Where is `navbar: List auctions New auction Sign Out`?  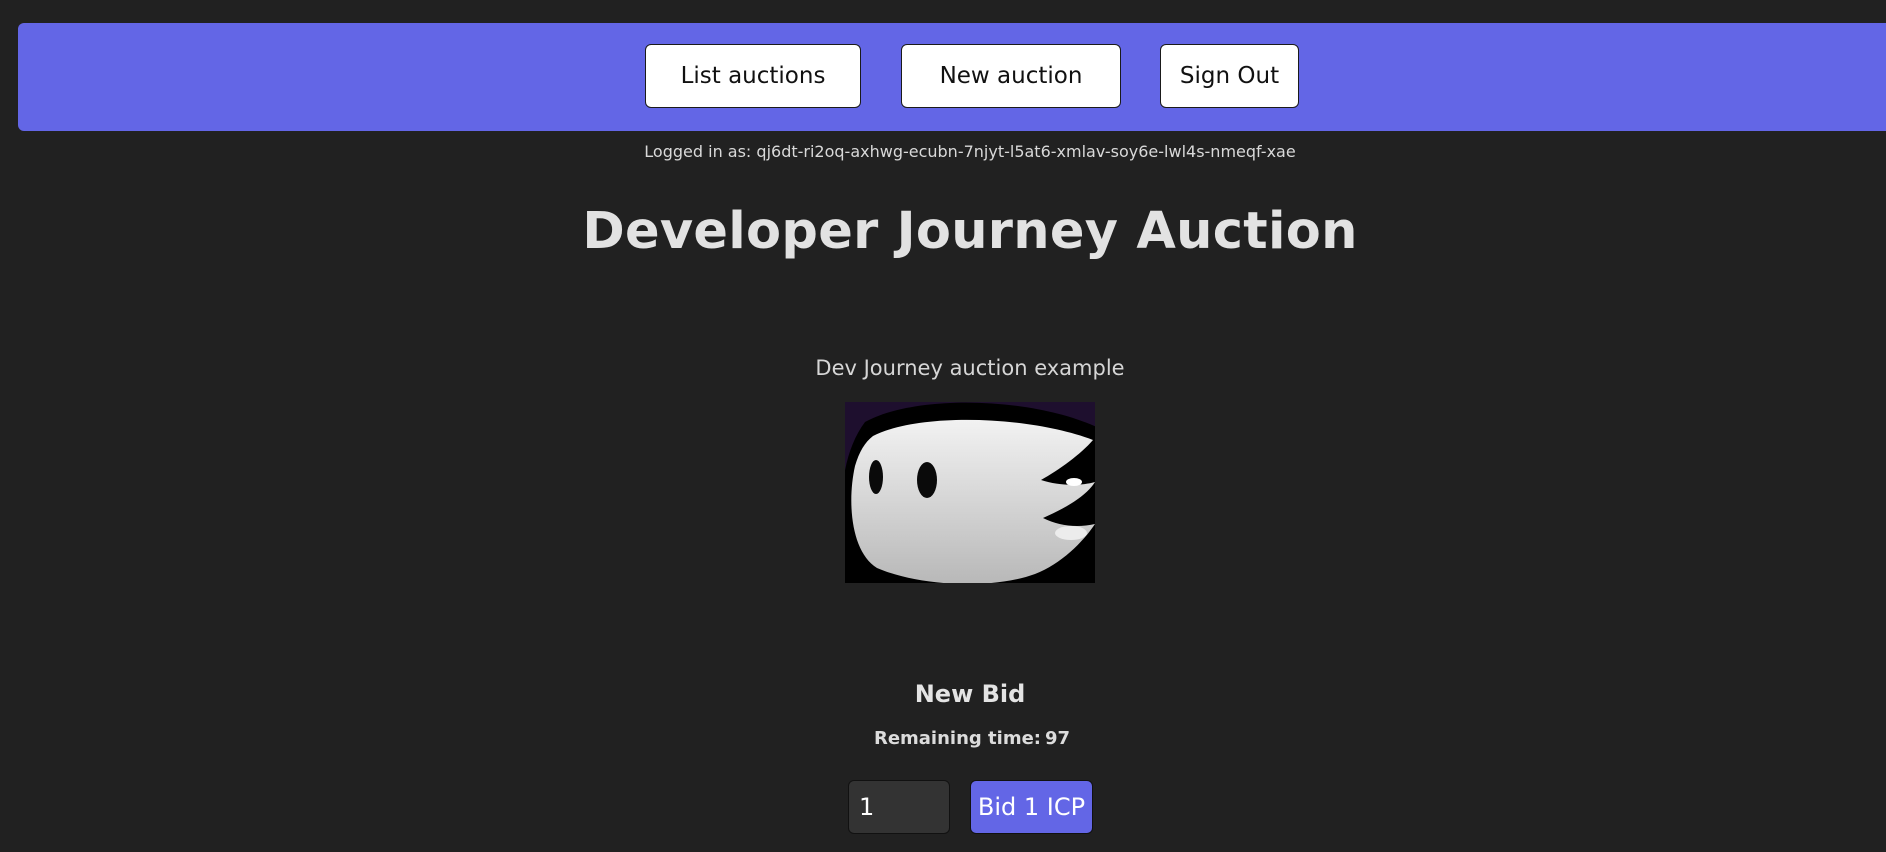
navbar: List auctions New auction Sign Out is located at coordinates (952, 77).